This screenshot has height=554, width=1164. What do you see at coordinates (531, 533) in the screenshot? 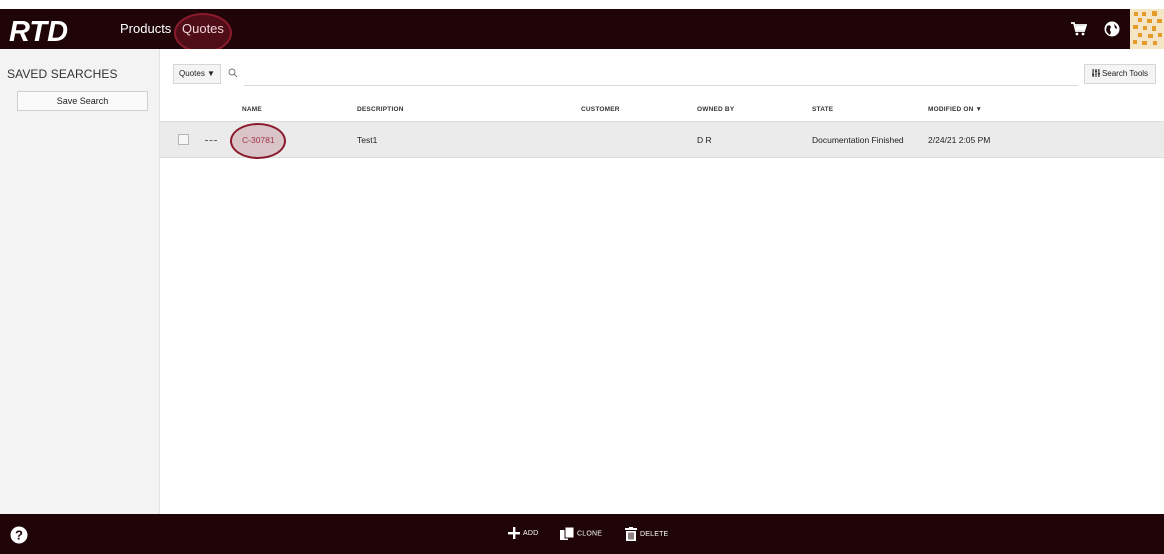
I see `add-label: ADD` at bounding box center [531, 533].